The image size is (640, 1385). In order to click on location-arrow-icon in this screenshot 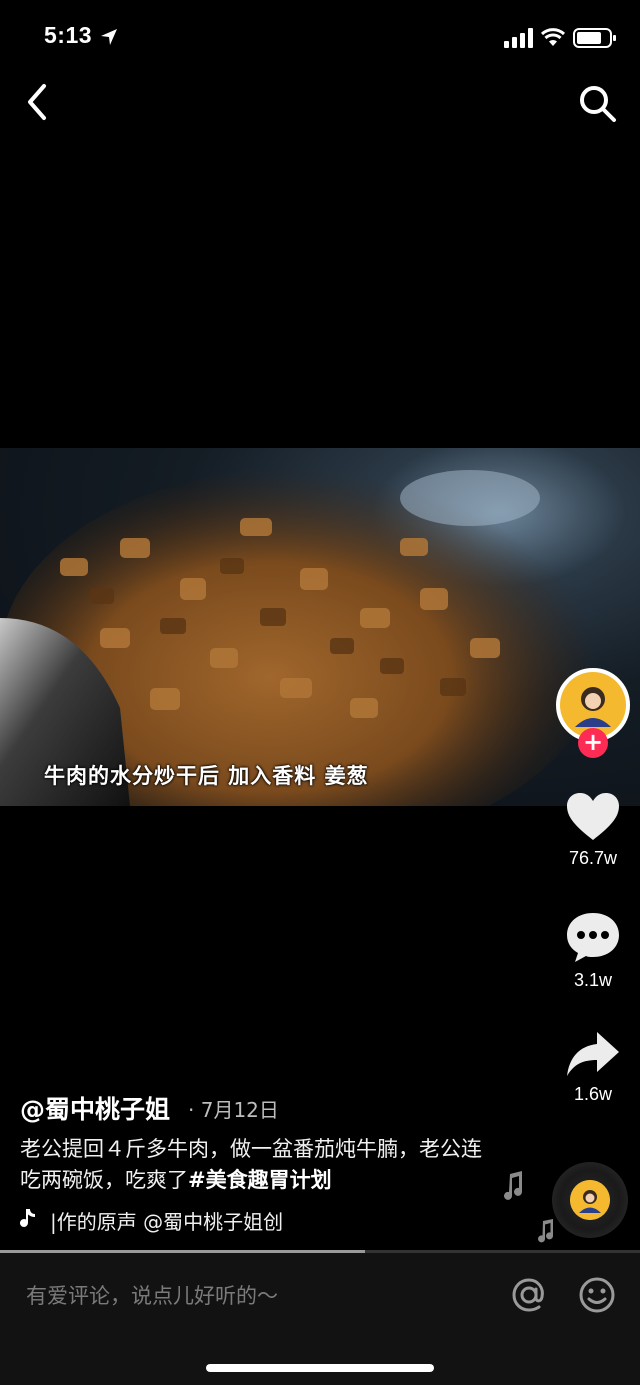, I will do `click(109, 37)`.